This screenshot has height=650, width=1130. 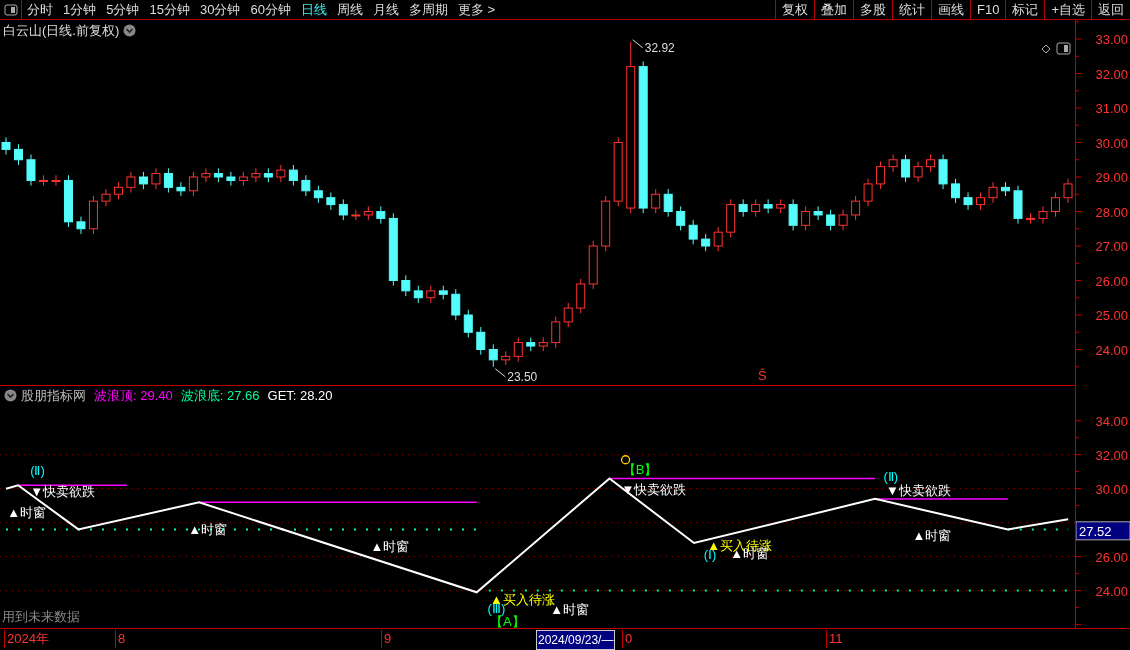 What do you see at coordinates (834, 639) in the screenshot?
I see `date-label: 11` at bounding box center [834, 639].